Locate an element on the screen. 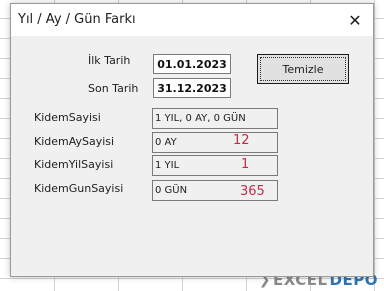 Image resolution: width=384 pixels, height=291 pixels. kidem-ay-sayisi-label: KidemAySayisi is located at coordinates (74, 141).